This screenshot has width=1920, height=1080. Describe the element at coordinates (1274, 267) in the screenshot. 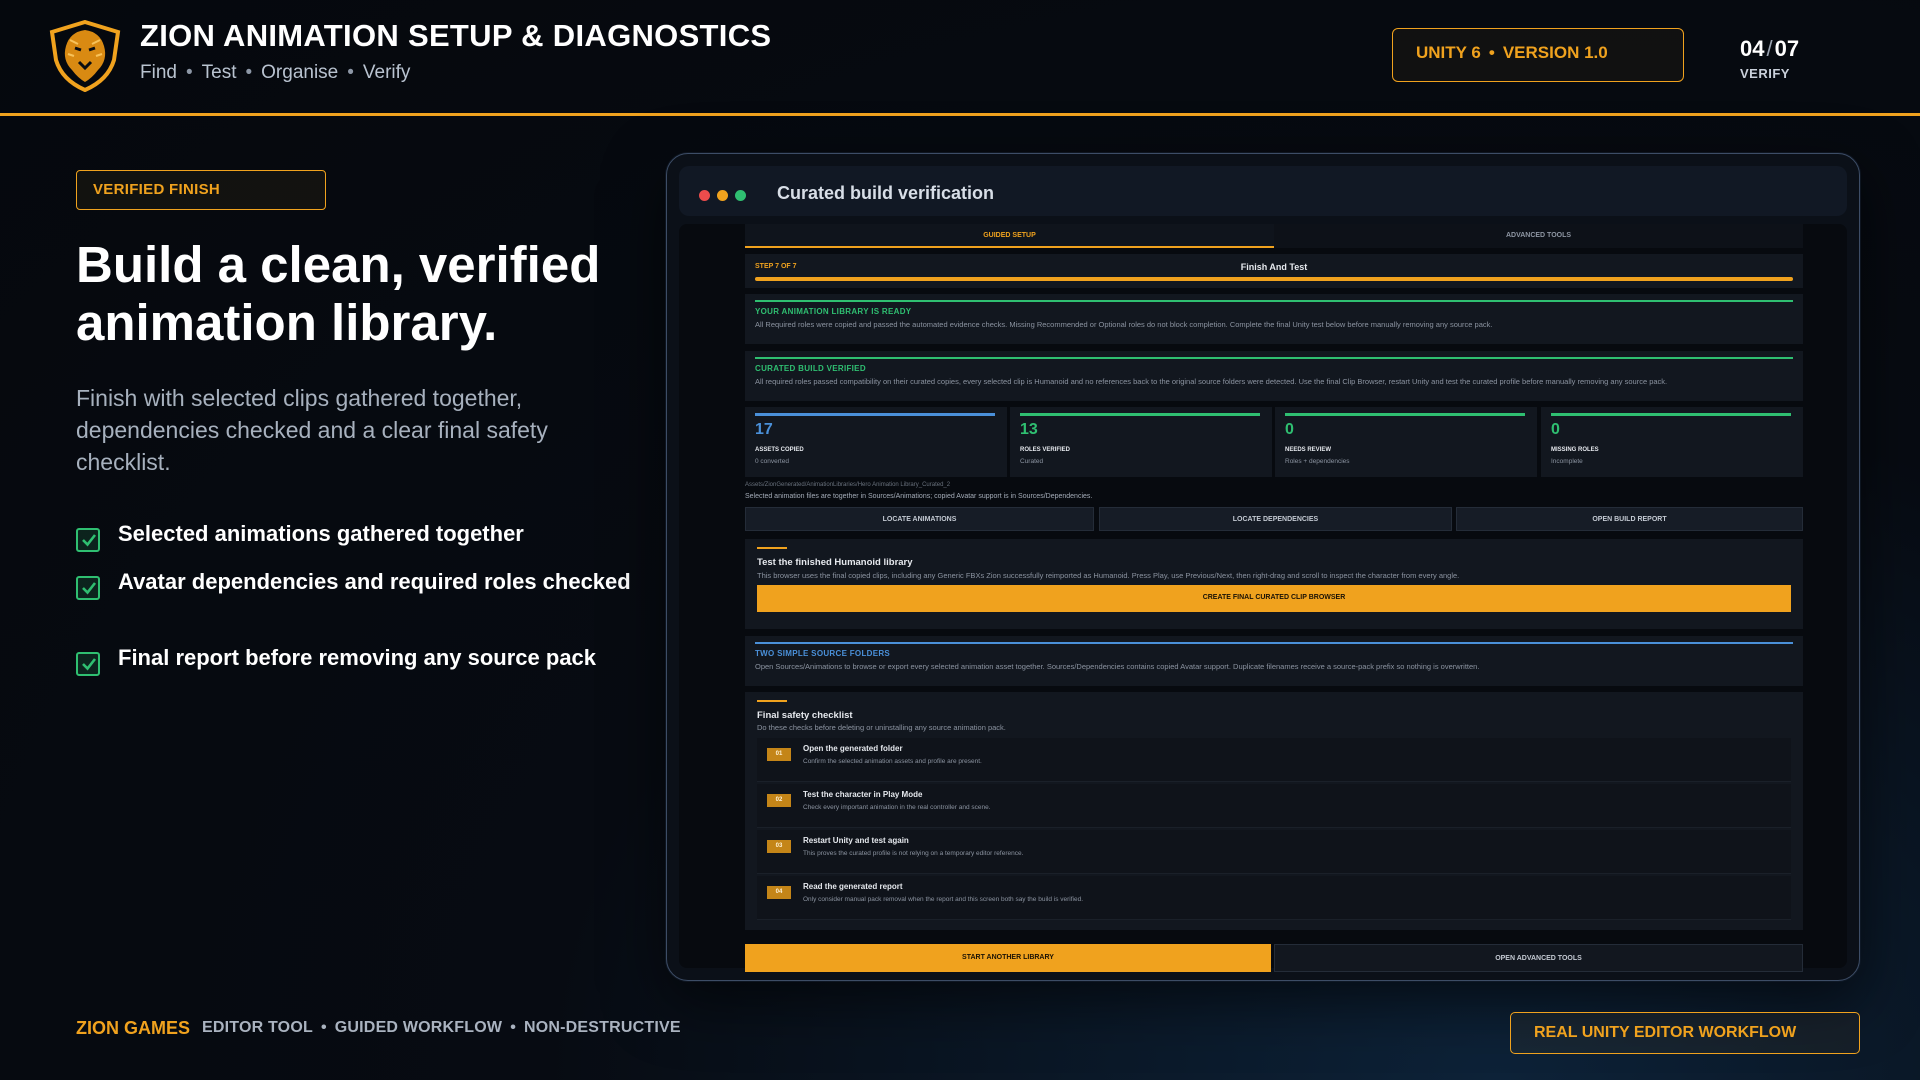

I see `step-name: Finish And Test` at that location.